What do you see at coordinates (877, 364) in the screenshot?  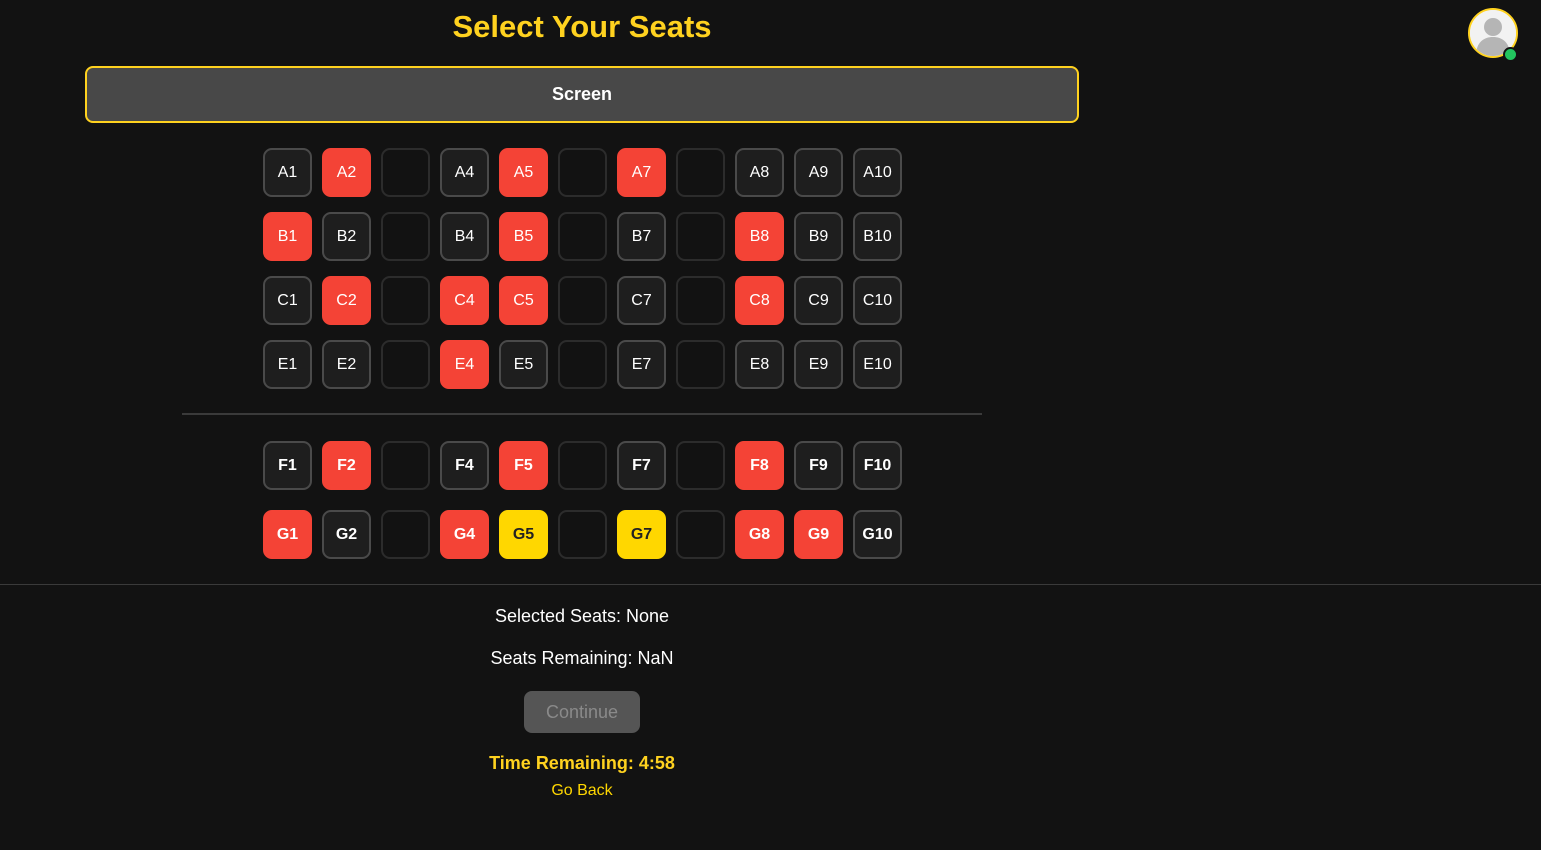 I see `seat-e10: E10` at bounding box center [877, 364].